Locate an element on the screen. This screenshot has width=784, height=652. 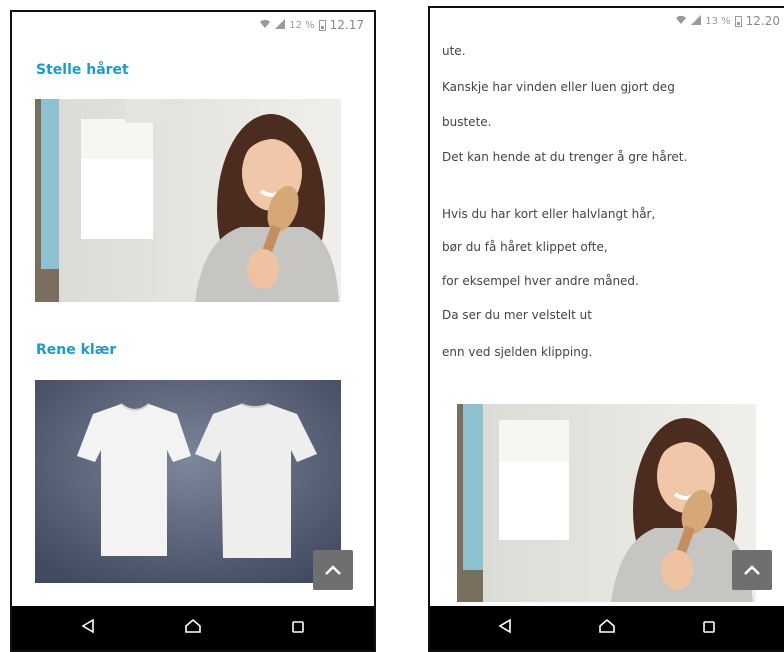
text-line: bør du få håret klippet ofte, is located at coordinates (525, 247).